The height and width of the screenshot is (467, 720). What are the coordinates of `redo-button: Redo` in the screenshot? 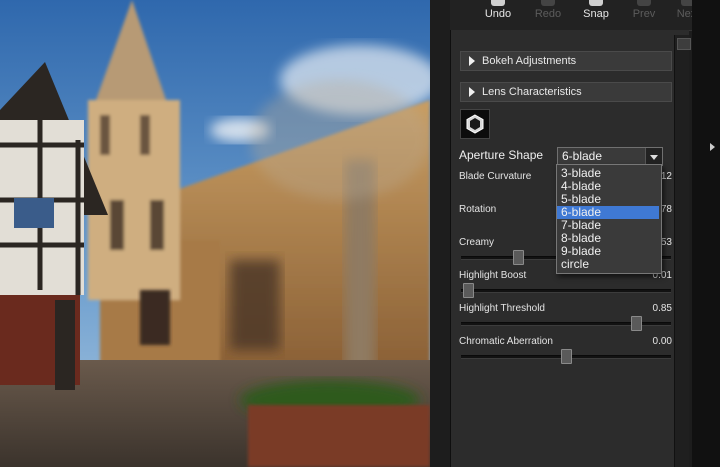 It's located at (548, 15).